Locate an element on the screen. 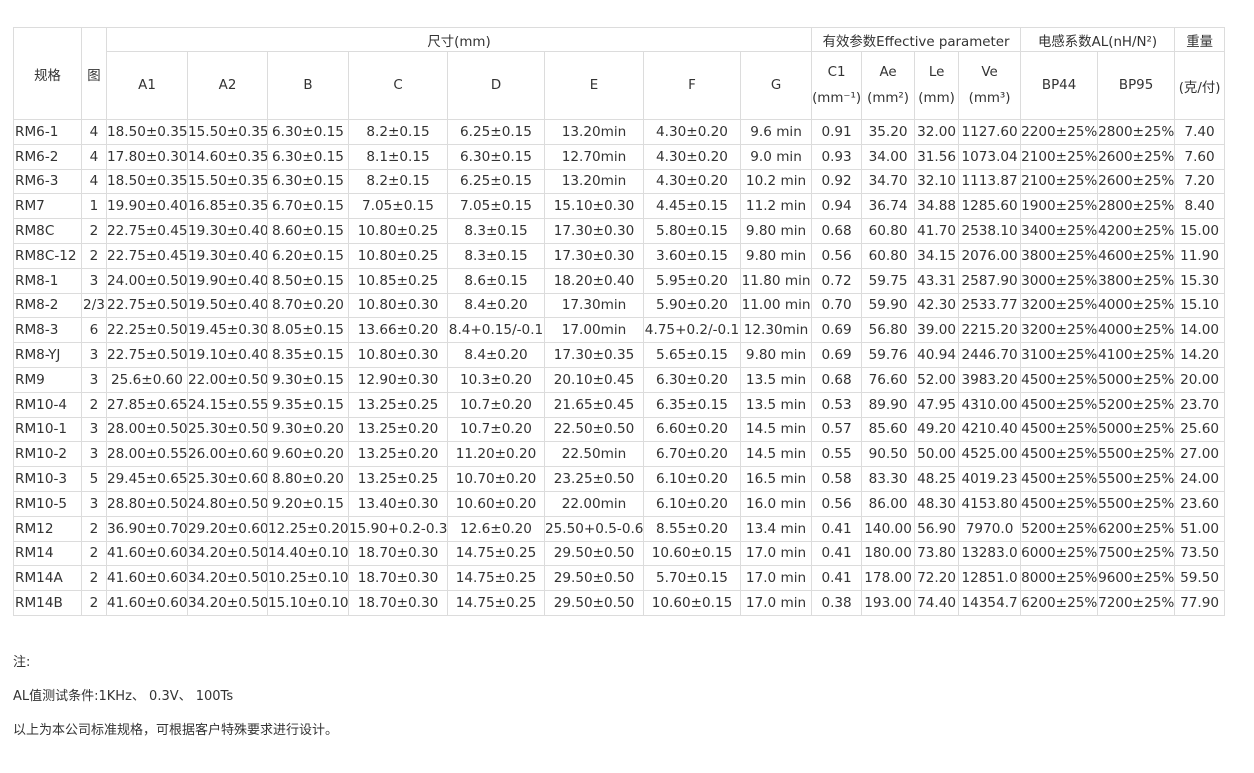 This screenshot has height=773, width=1254. cell-e: 17.30±0.35 is located at coordinates (594, 355).